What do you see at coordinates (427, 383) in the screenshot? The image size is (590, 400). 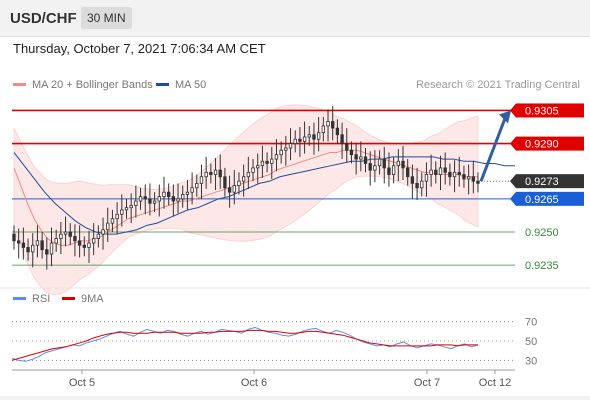 I see `x-tick-label: Oct 7` at bounding box center [427, 383].